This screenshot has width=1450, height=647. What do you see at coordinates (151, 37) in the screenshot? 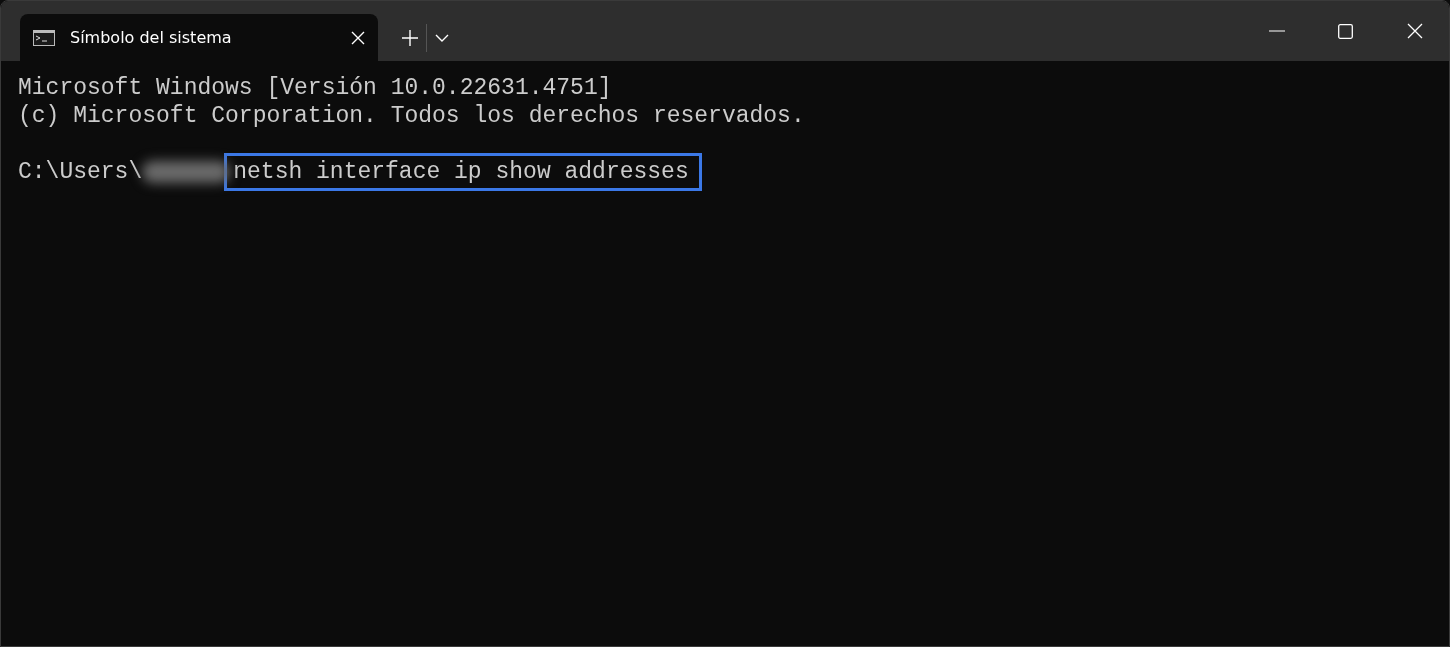
I see `tab-title: Símbolo del sistema` at bounding box center [151, 37].